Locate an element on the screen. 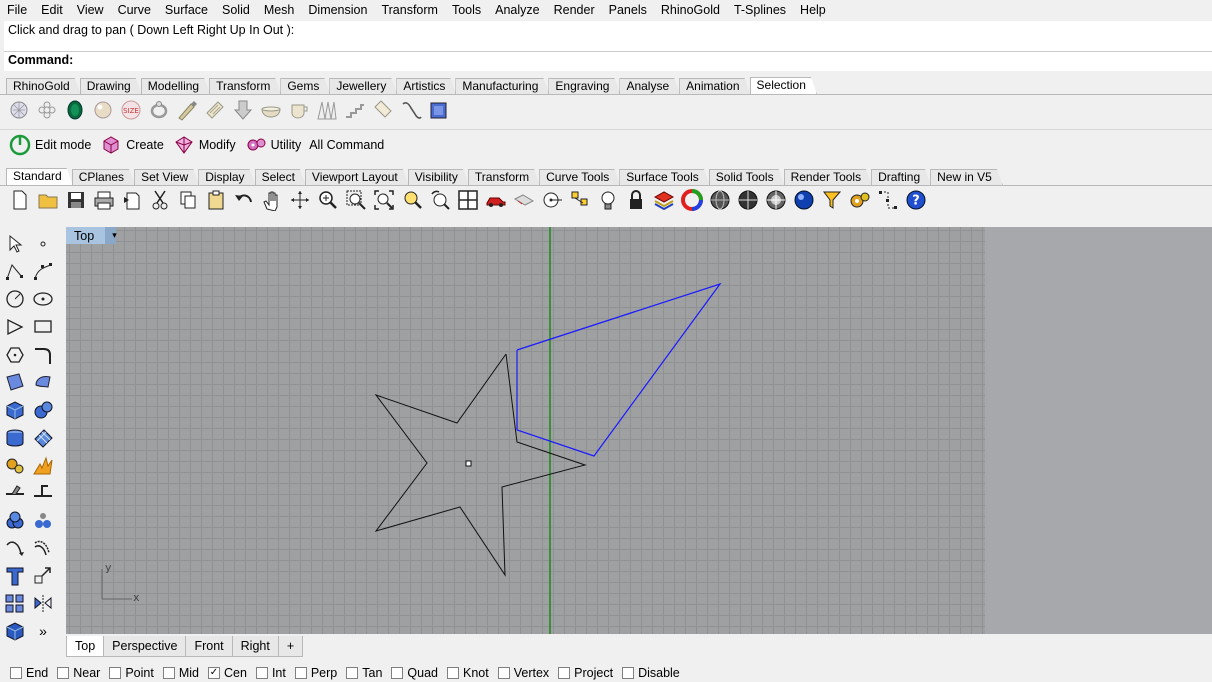  osnap-disable-checkbox is located at coordinates (628, 673).